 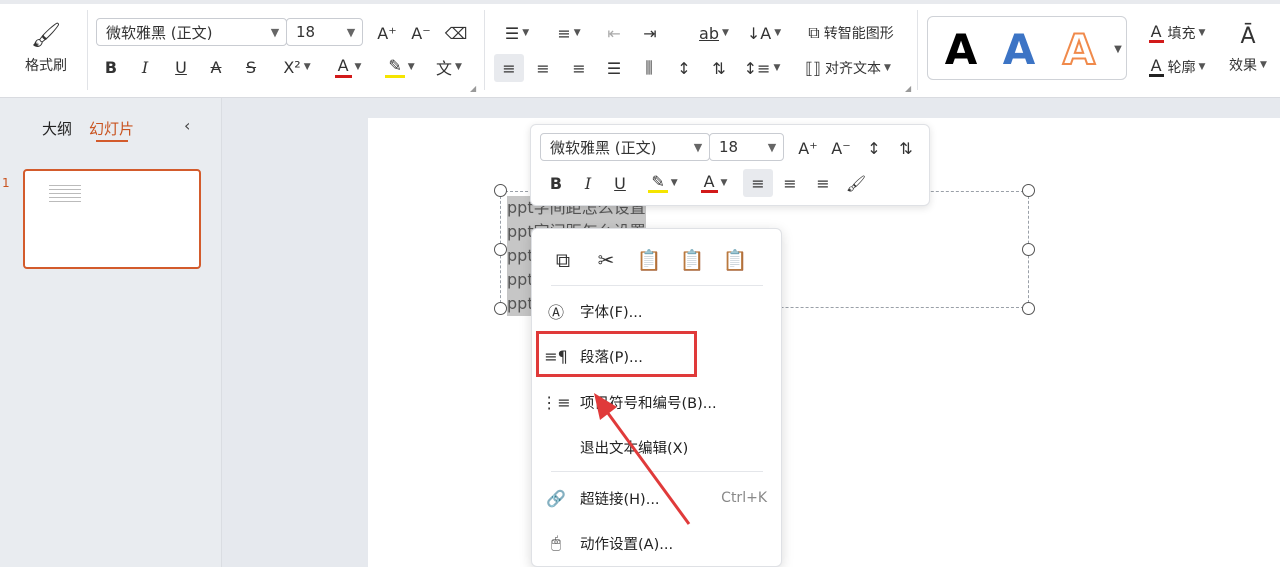 I want to click on annotation-arrow, so click(x=642, y=459).